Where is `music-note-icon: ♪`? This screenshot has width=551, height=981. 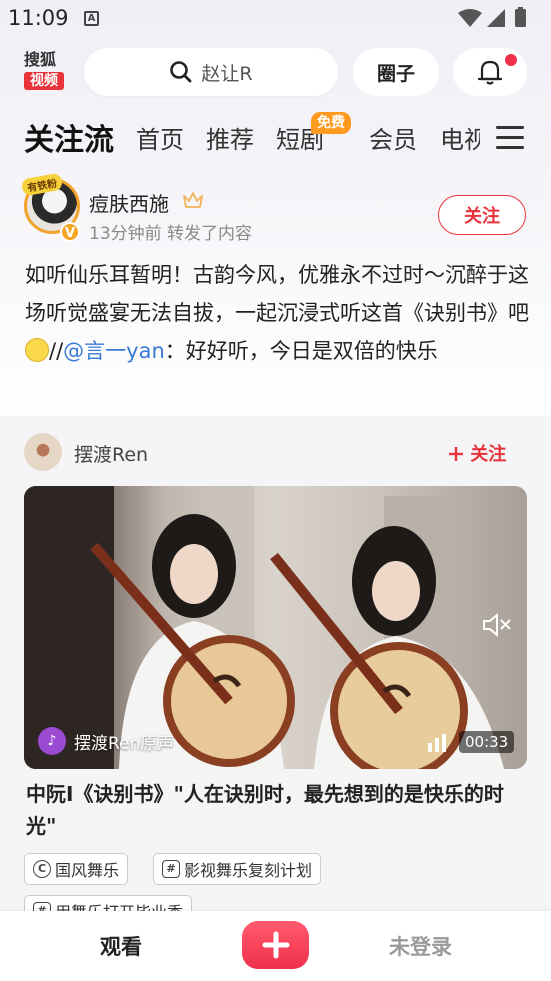
music-note-icon: ♪ is located at coordinates (52, 741).